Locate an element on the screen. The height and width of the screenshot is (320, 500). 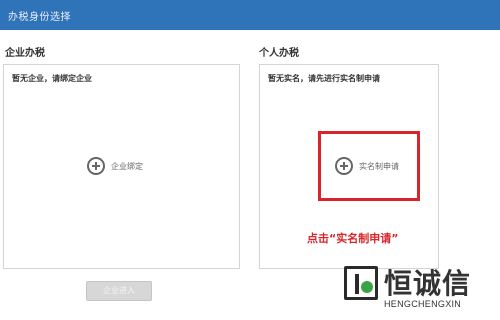
realname-apply-label: 实名制申请 is located at coordinates (379, 166).